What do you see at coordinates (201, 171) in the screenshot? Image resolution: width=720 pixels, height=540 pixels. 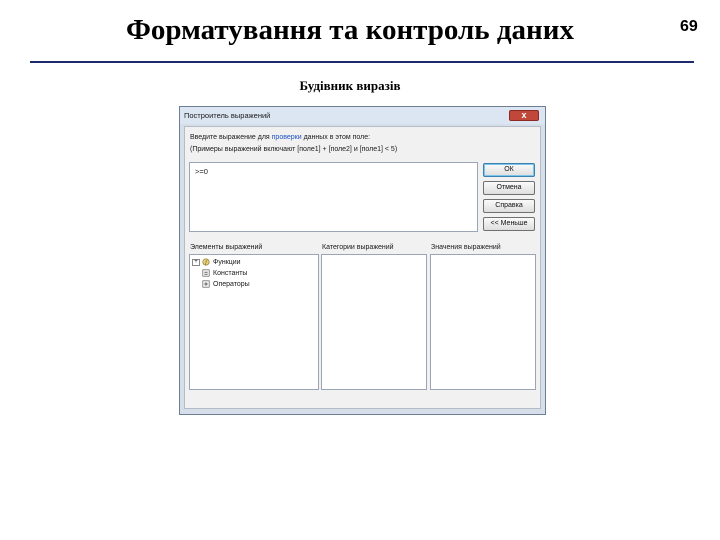 I see `expression-value: >=0` at bounding box center [201, 171].